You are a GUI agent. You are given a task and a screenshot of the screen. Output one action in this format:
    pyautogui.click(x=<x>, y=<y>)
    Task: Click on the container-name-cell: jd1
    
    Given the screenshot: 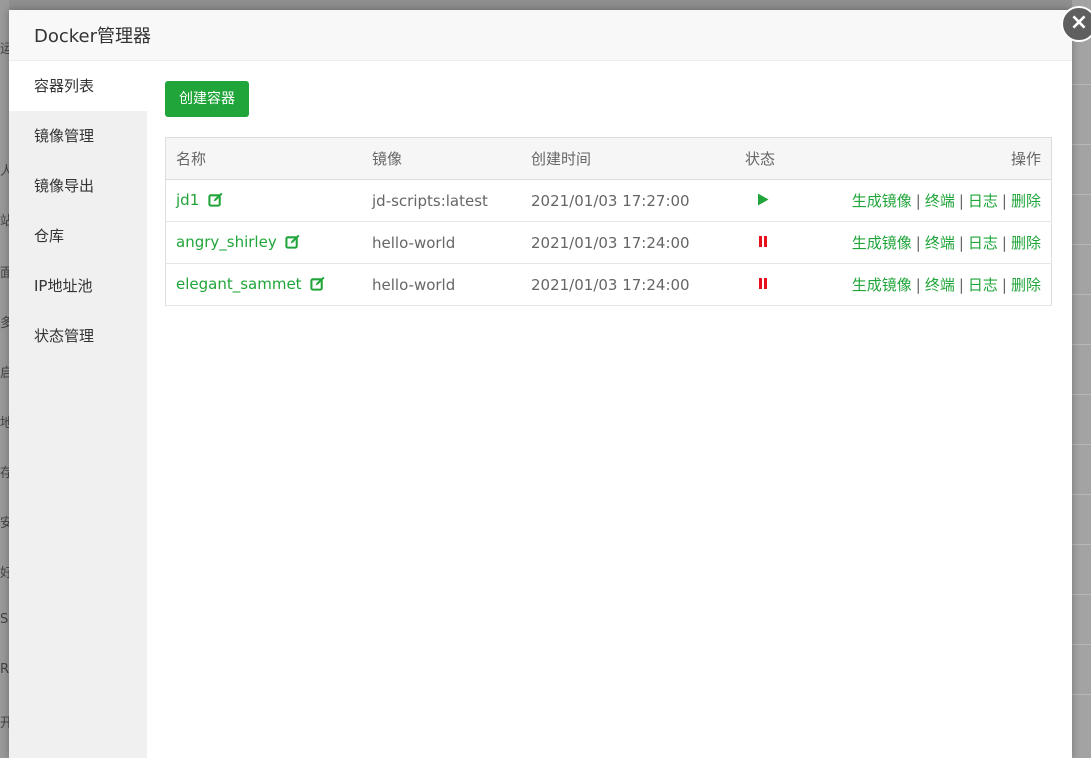 What is the action you would take?
    pyautogui.click(x=263, y=200)
    